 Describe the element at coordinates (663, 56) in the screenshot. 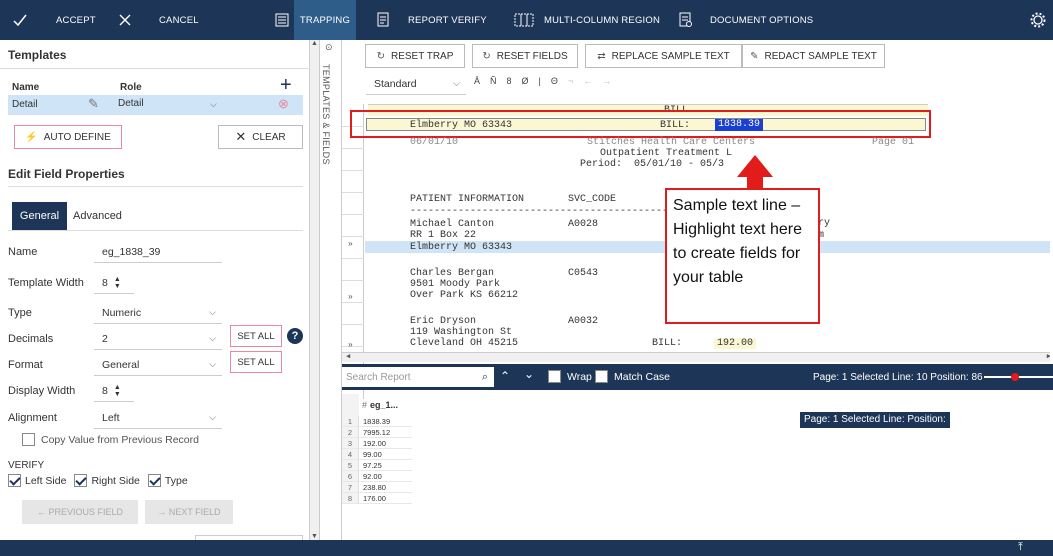

I see `replace-sample-text-button: ⇄ REPLACE SAMPLE TEXT` at that location.